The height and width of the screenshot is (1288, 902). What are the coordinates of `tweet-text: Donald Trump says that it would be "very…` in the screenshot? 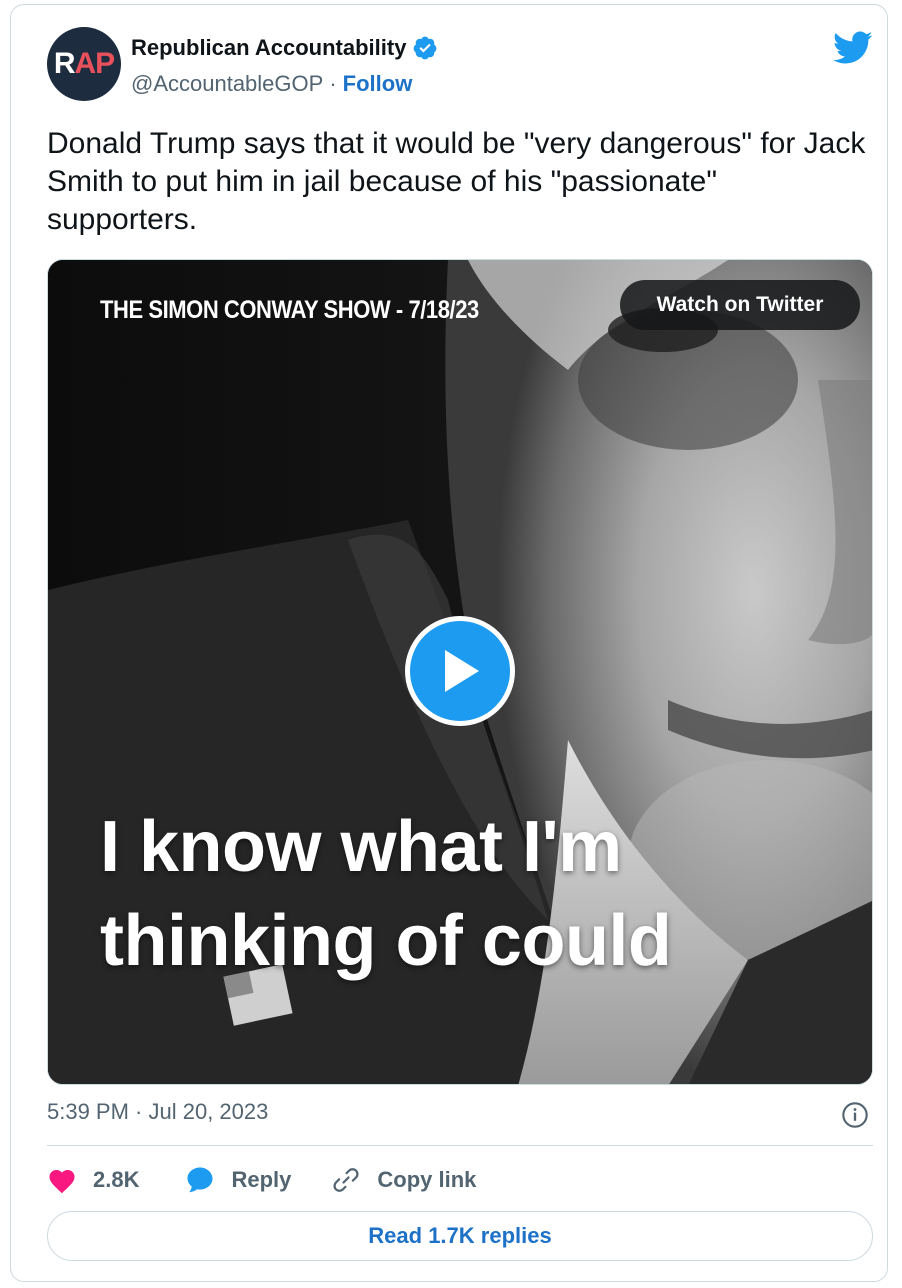 It's located at (456, 181).